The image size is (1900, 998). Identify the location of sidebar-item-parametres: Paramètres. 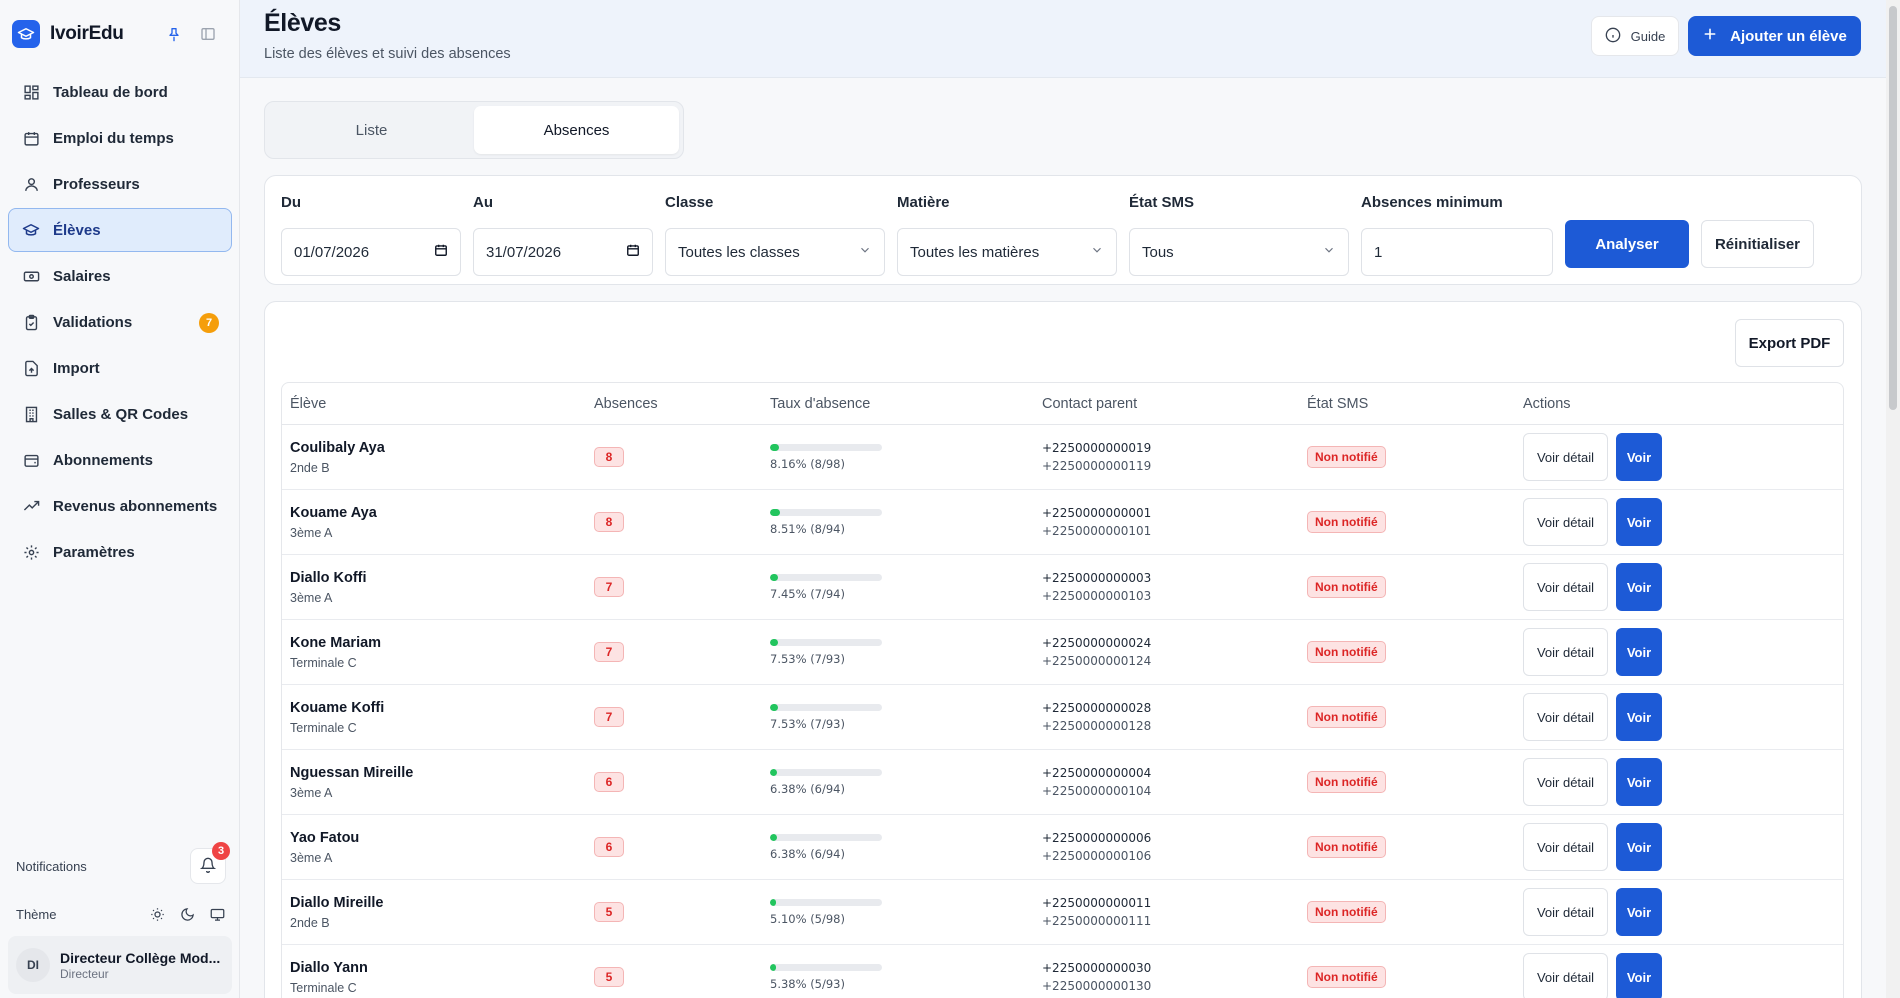
(120, 552).